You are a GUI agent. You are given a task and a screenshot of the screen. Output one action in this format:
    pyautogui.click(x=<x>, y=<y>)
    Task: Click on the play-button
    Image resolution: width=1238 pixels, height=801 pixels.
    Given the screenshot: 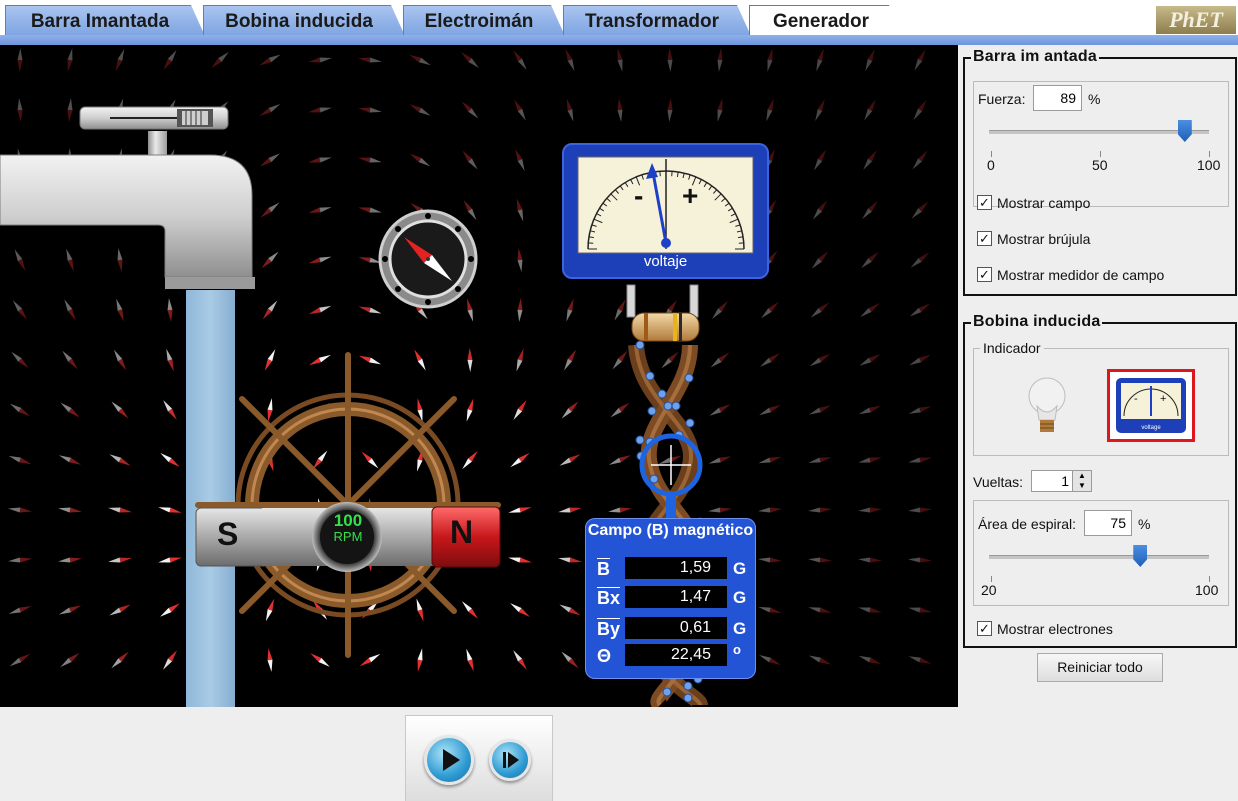 What is the action you would take?
    pyautogui.click(x=449, y=760)
    